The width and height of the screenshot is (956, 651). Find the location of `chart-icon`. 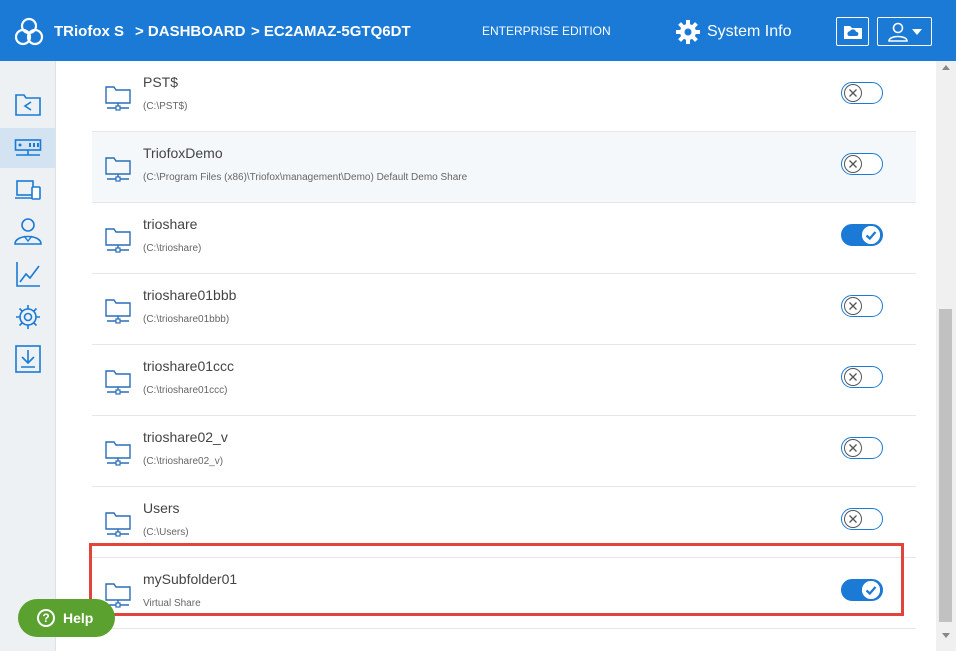

chart-icon is located at coordinates (27, 274).